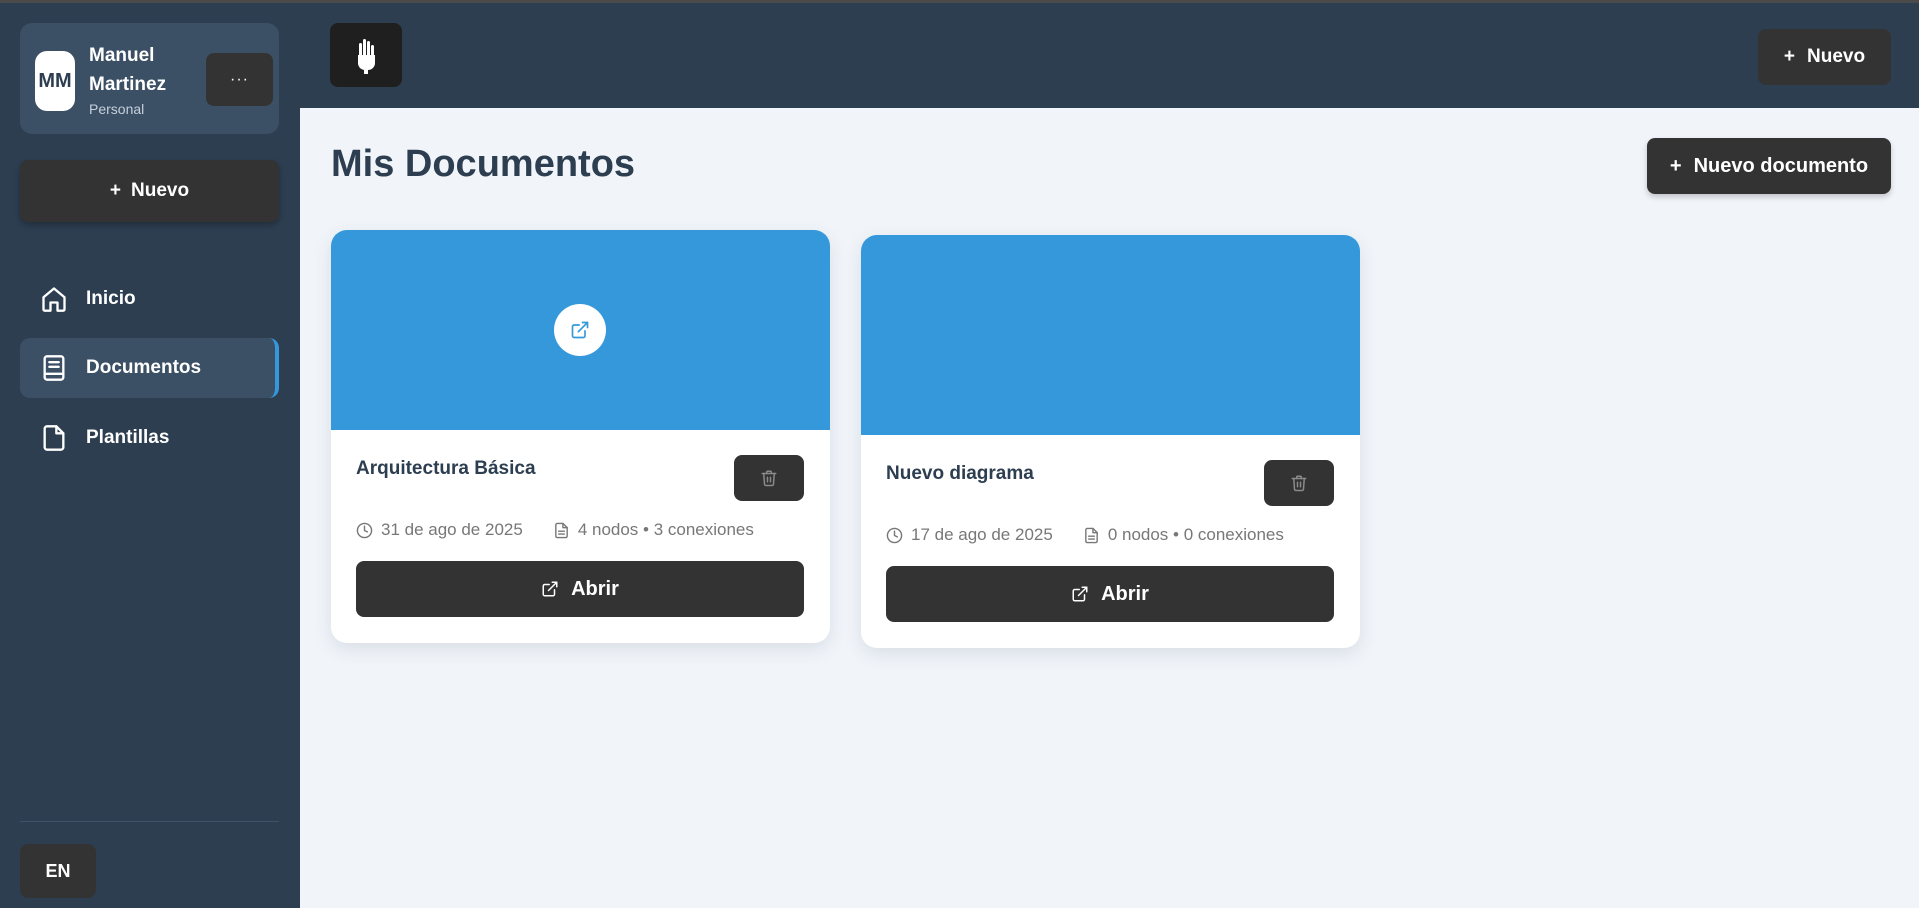 The image size is (1919, 908). Describe the element at coordinates (54, 438) in the screenshot. I see `file-icon` at that location.